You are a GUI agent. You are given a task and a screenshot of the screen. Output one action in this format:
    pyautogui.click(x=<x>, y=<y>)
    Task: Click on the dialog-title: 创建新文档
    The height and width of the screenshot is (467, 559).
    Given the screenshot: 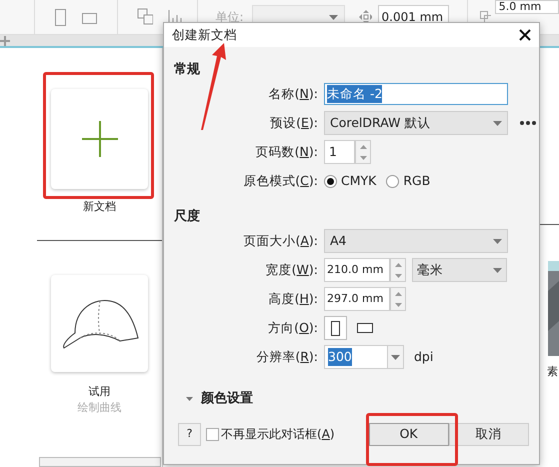 What is the action you would take?
    pyautogui.click(x=204, y=35)
    